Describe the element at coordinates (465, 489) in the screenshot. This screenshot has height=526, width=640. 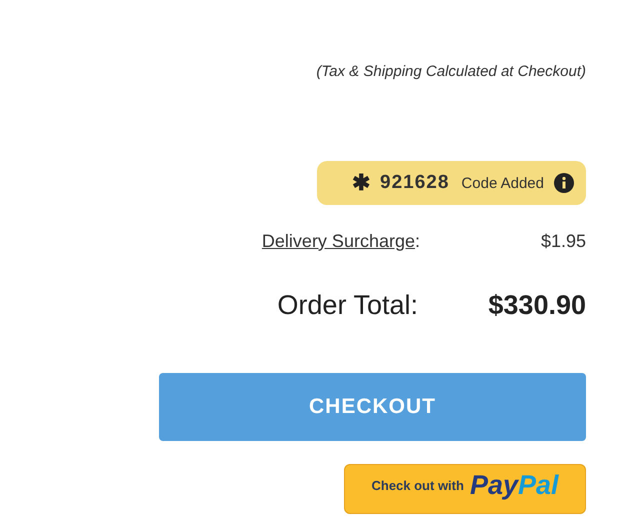
I see `paypal-button: Check out with PayPal` at that location.